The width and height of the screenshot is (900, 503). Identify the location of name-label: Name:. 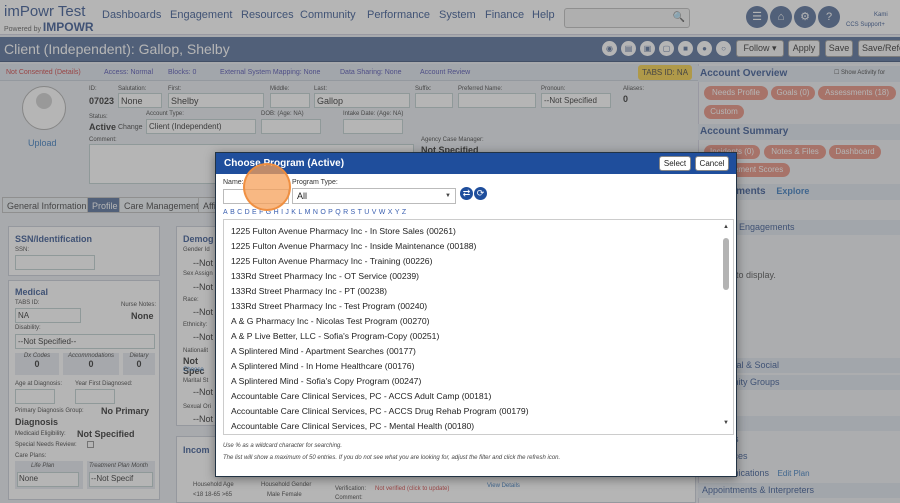
(233, 182).